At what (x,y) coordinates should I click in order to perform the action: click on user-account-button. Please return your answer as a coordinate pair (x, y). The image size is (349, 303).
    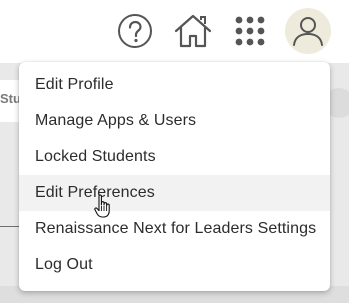
    Looking at the image, I should click on (308, 31).